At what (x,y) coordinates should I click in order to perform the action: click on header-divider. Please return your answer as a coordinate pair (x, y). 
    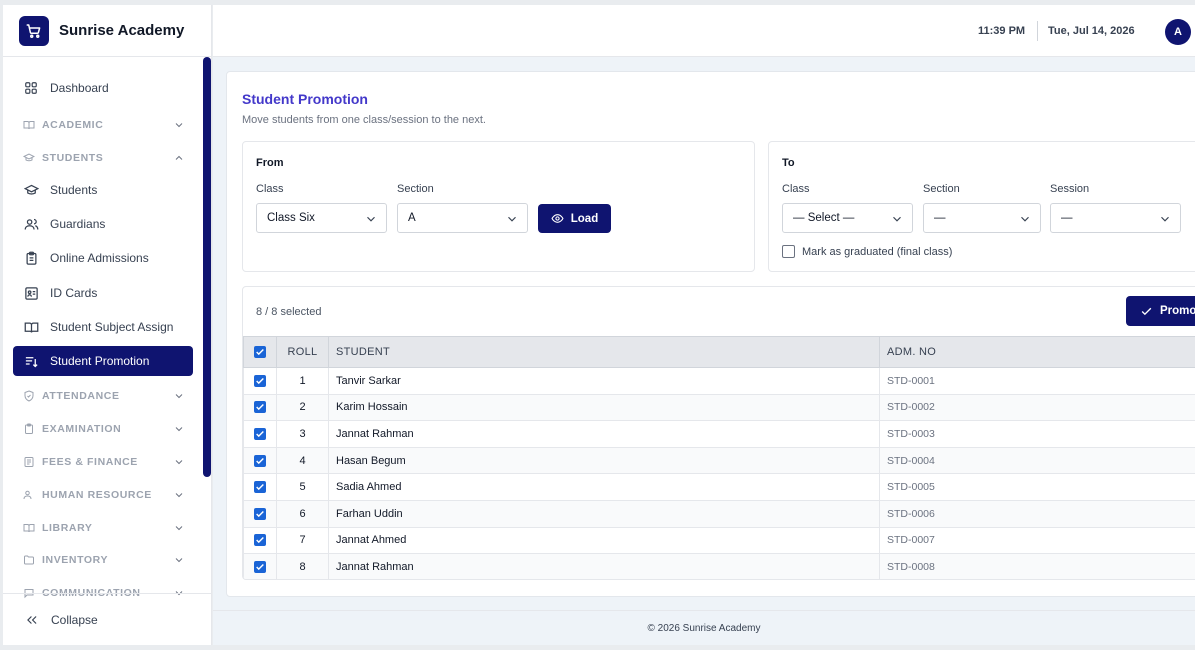
    Looking at the image, I should click on (1037, 31).